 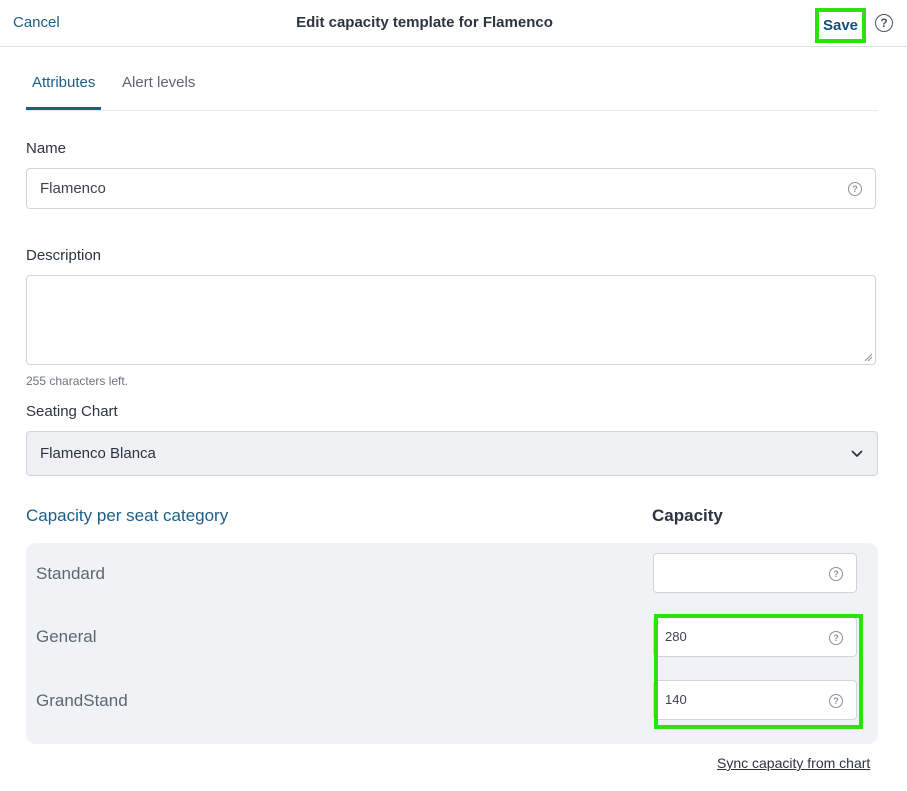 I want to click on general-help-icon: ?, so click(x=836, y=638).